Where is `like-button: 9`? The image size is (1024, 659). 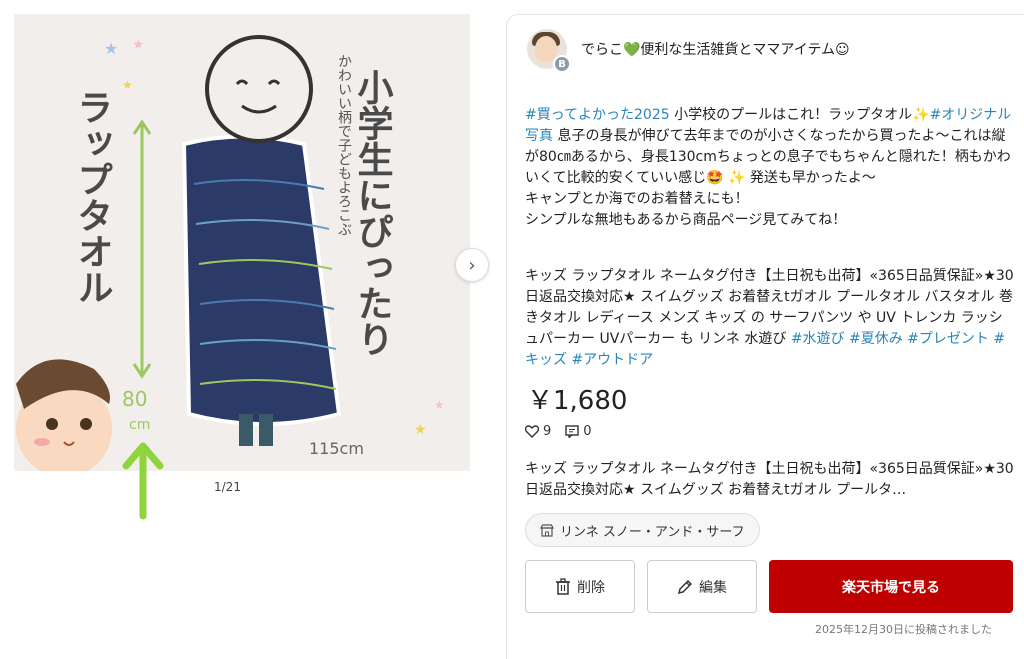
like-button: 9 is located at coordinates (538, 431).